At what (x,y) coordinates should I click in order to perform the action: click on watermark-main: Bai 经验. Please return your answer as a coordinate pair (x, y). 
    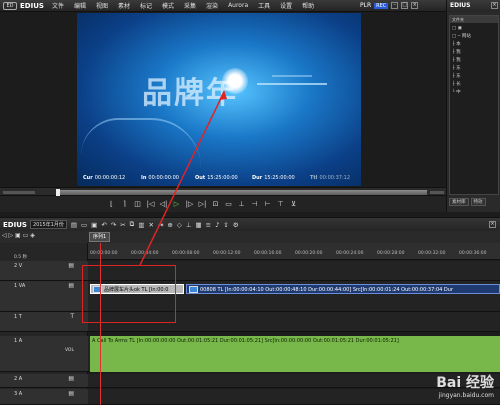
    Looking at the image, I should click on (465, 383).